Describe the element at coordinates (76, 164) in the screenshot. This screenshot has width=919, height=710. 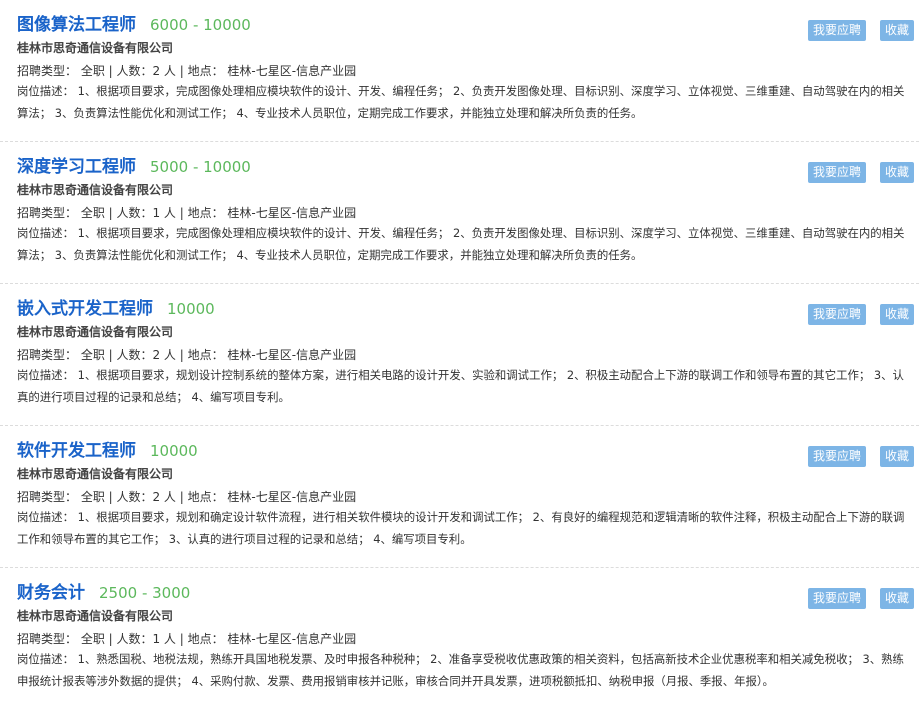
I see `job-title-link: 深度学习工程师` at that location.